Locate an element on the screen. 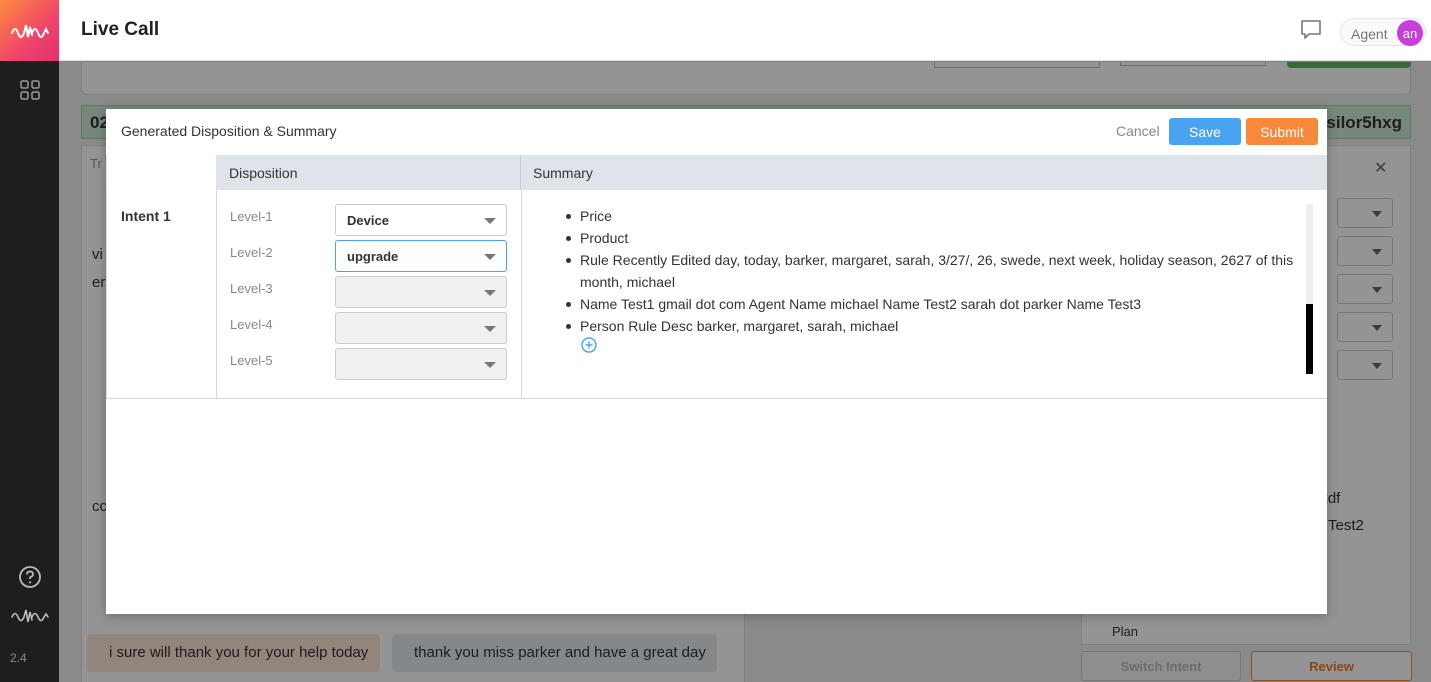 The height and width of the screenshot is (682, 1431). waveform-small-icon is located at coordinates (29, 616).